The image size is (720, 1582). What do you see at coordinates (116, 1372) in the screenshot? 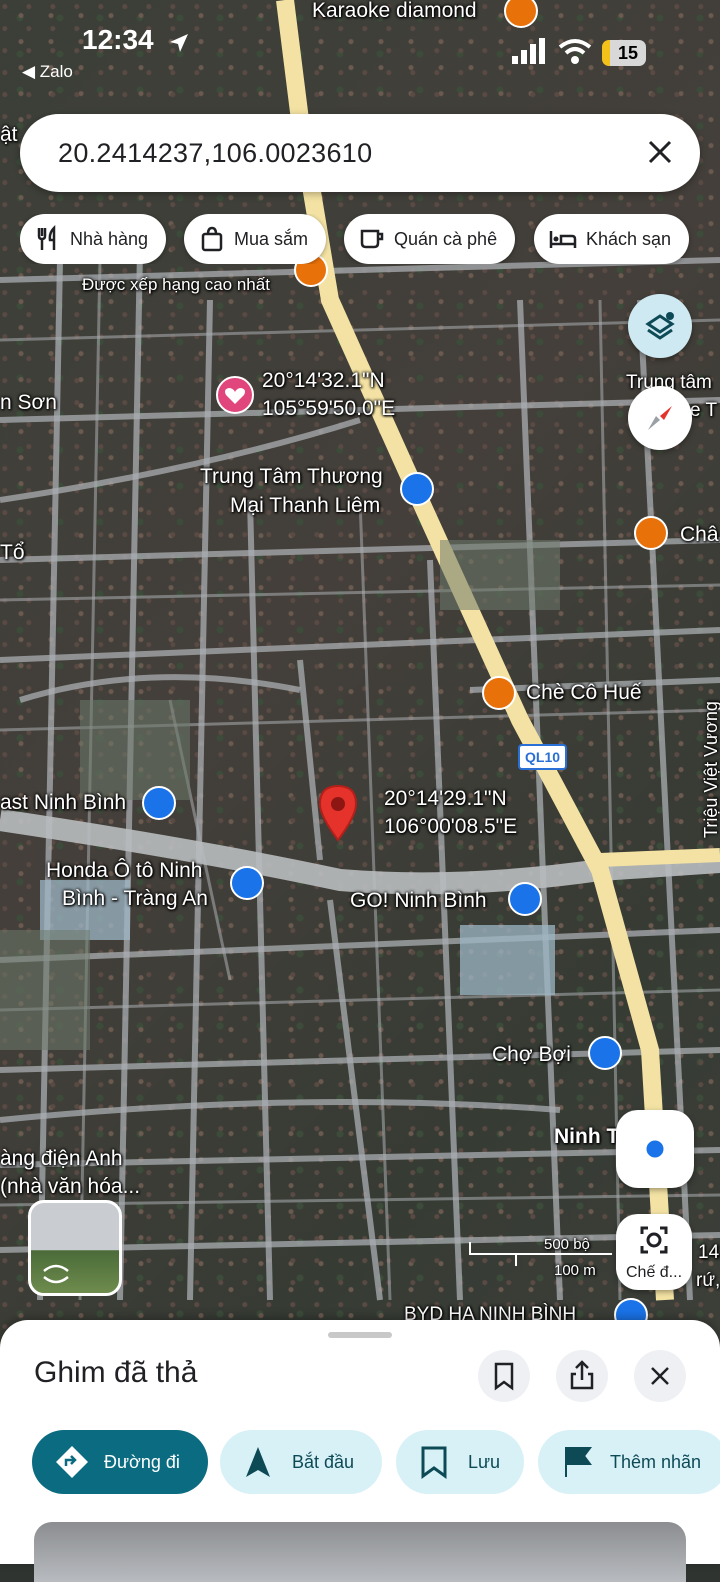
I see `sheet-title: Ghim đã thả` at bounding box center [116, 1372].